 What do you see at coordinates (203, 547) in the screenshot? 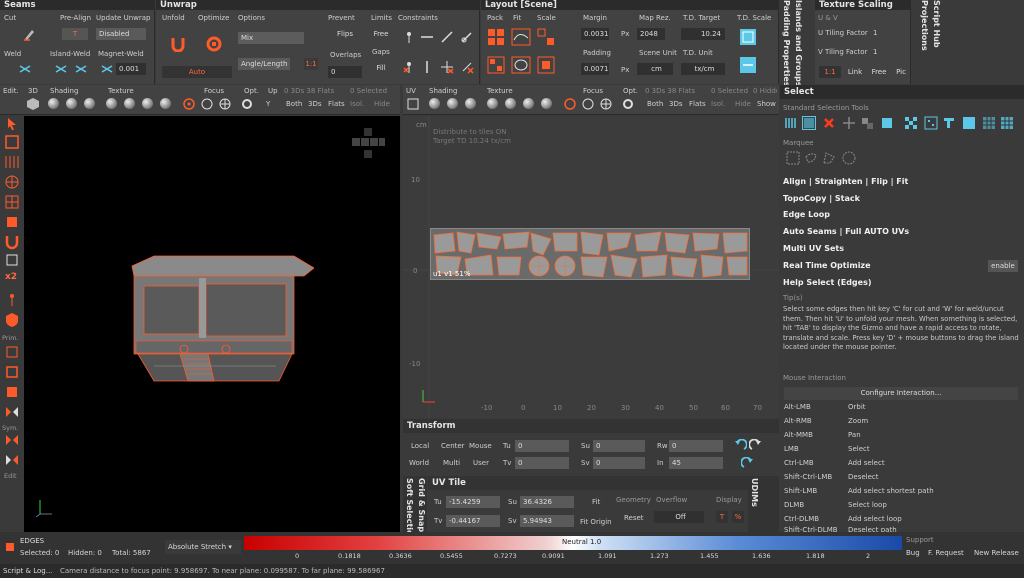
I see `stretch-select: Absolute Stretch ▾` at bounding box center [203, 547].